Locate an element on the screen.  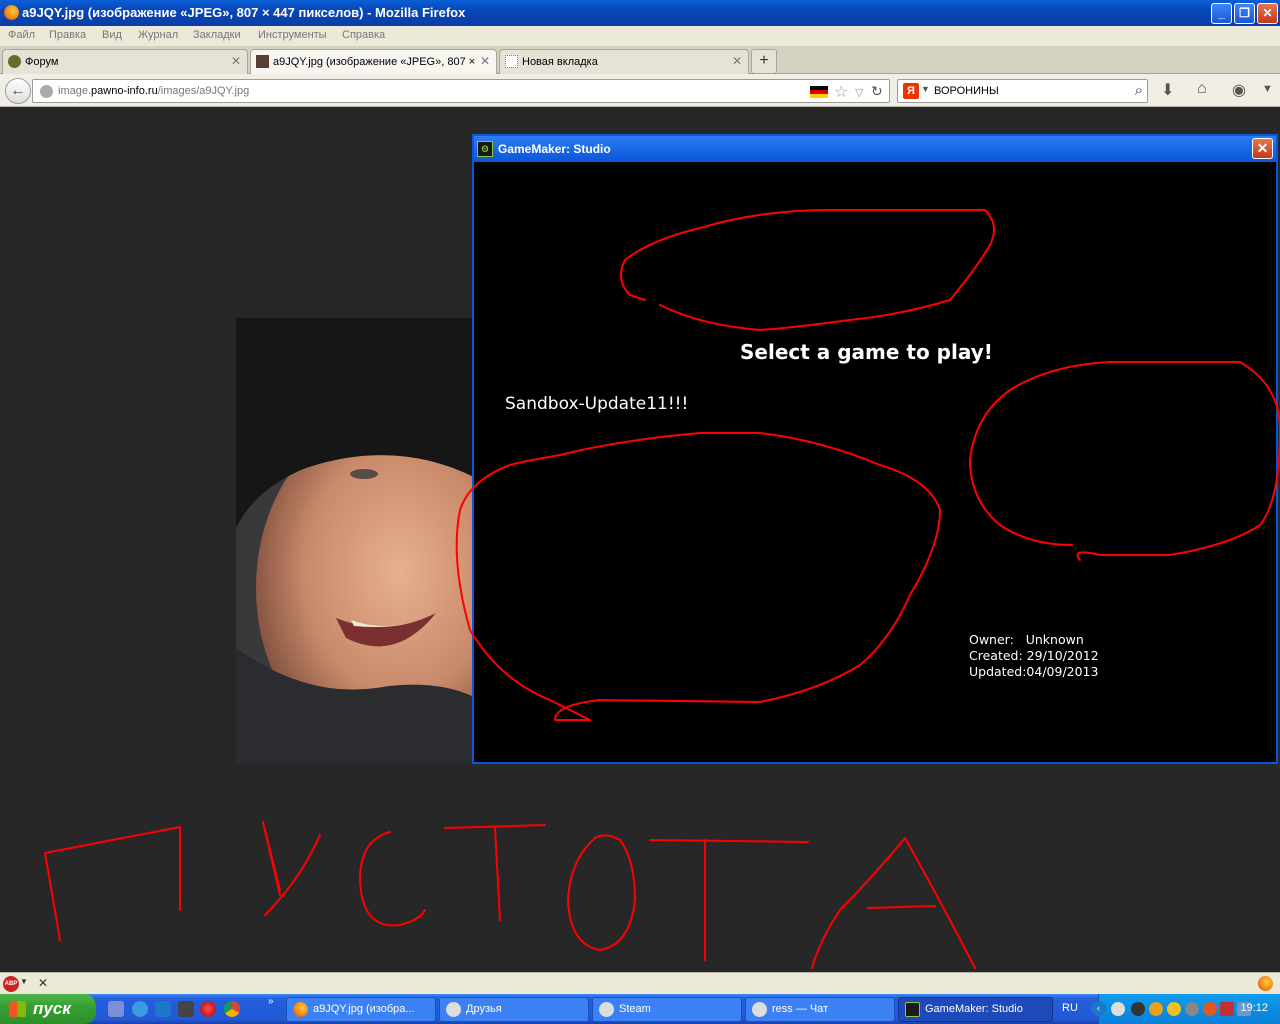
gamemaker-title: GameMaker: Studio is located at coordinates (554, 149).